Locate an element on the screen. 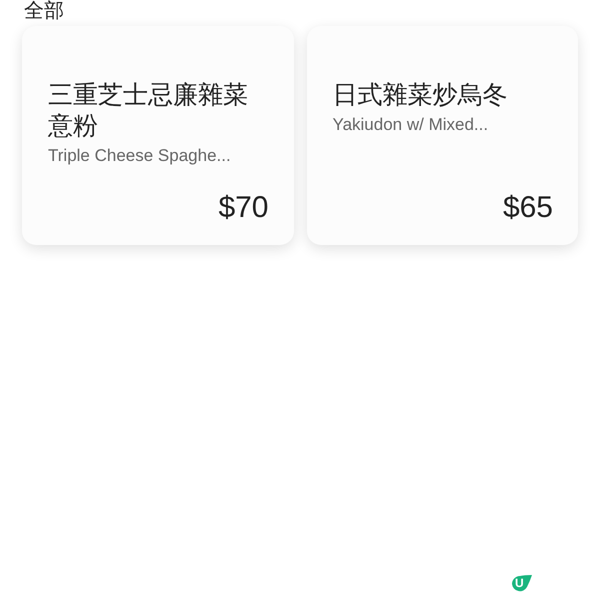  logo-letter: U is located at coordinates (519, 583).